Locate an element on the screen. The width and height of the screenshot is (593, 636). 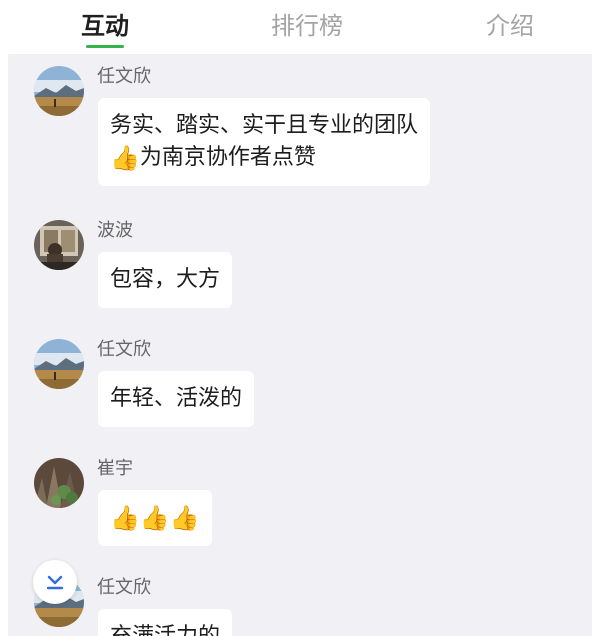
message-bubble: 充满活力的 is located at coordinates (165, 622).